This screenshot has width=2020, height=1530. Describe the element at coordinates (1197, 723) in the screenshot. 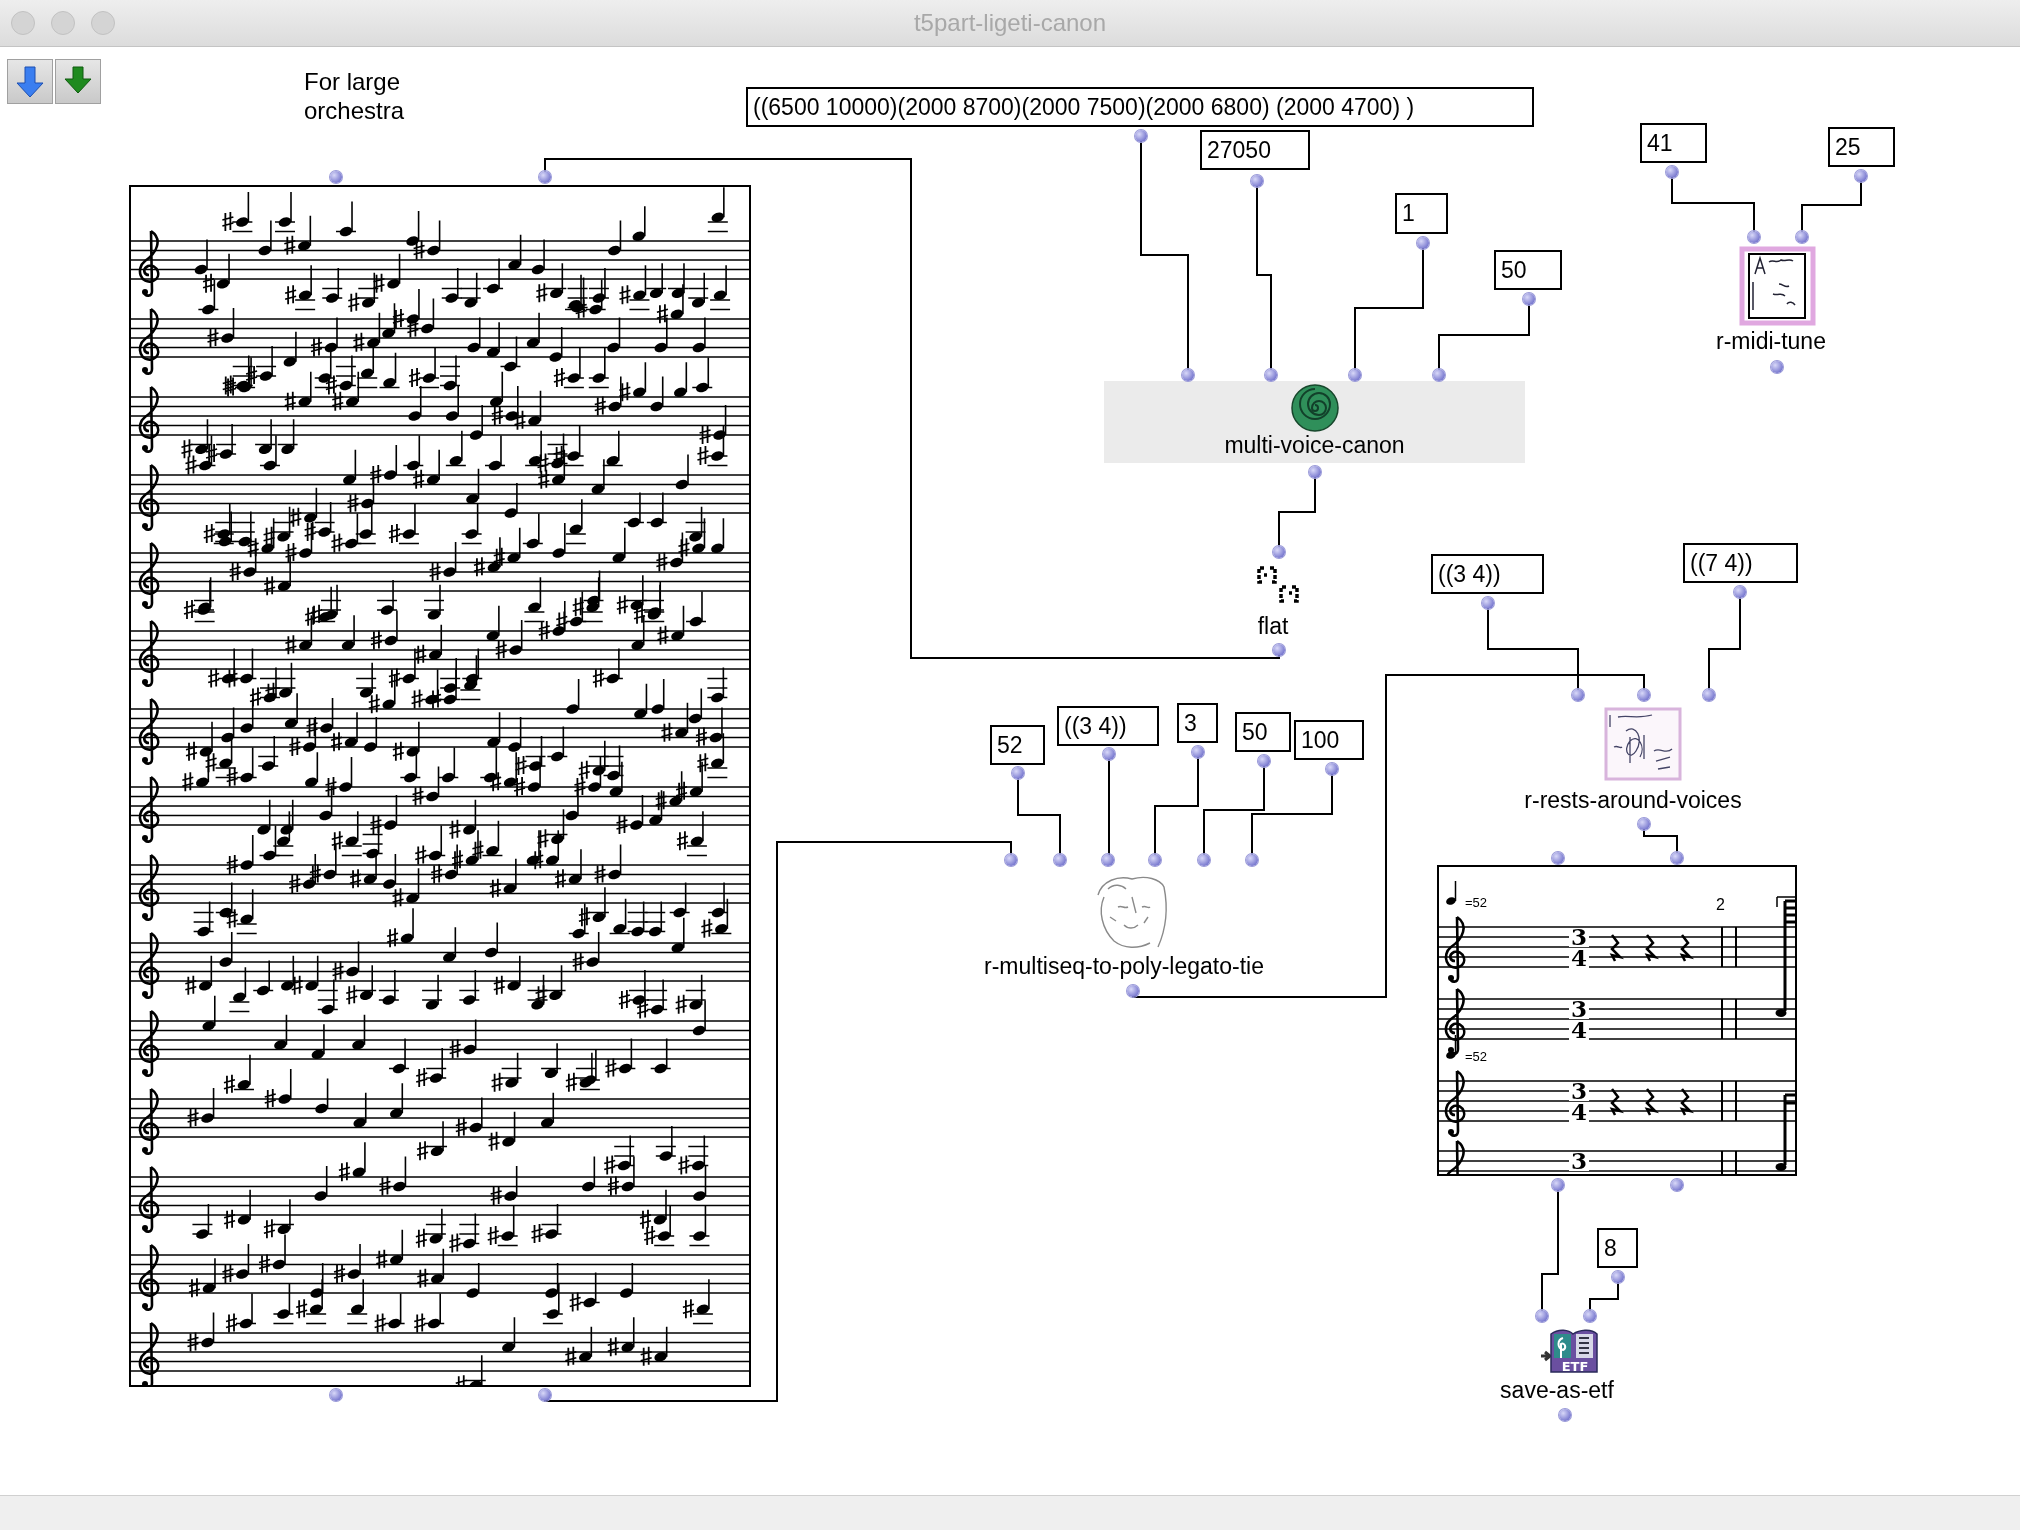

I see `value-box: 3` at that location.